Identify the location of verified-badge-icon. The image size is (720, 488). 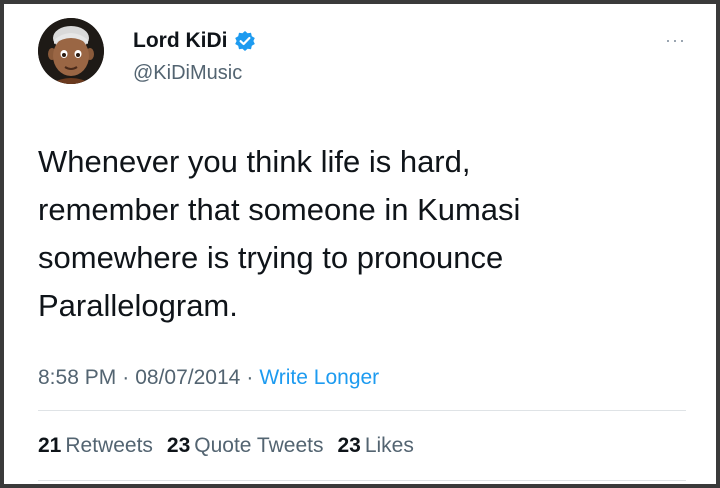
(245, 41).